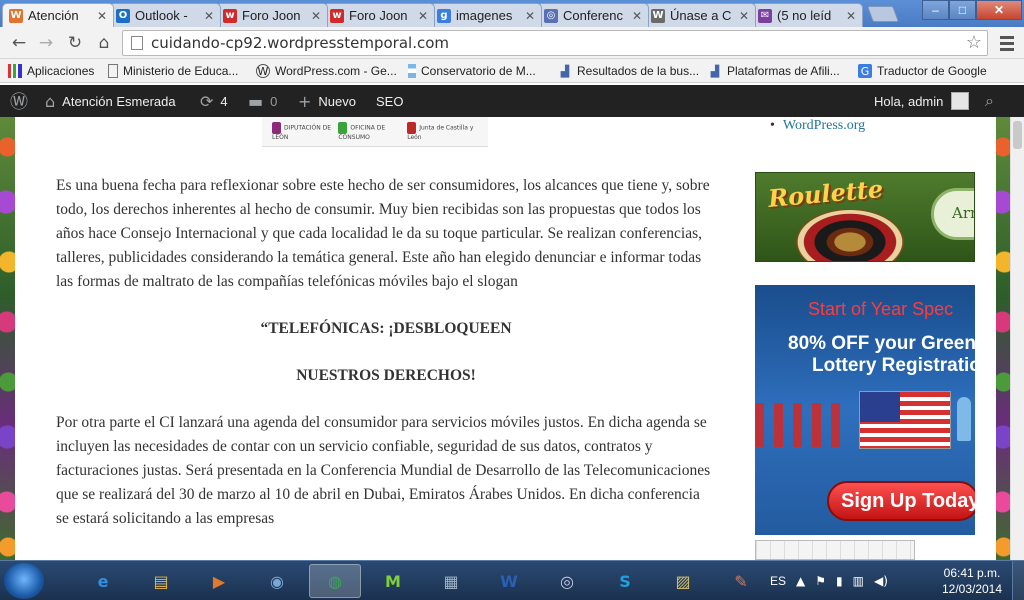 The height and width of the screenshot is (600, 1024). I want to click on updates-link: ⟳ 4, so click(214, 101).